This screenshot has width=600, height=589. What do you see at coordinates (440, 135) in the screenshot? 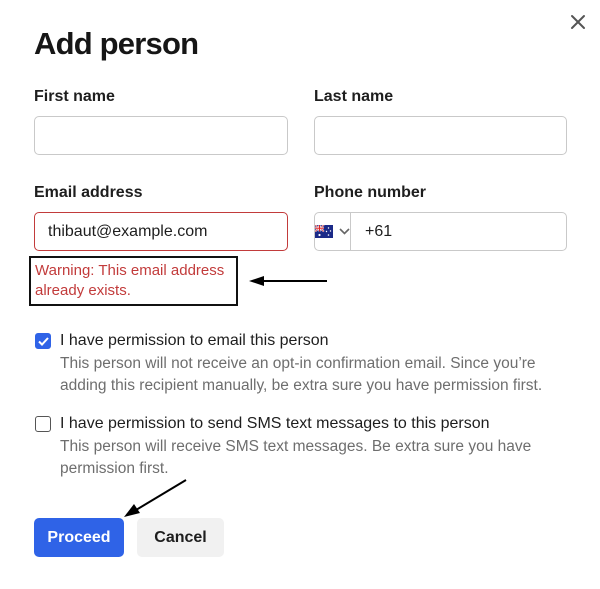
I see `last-name-input` at bounding box center [440, 135].